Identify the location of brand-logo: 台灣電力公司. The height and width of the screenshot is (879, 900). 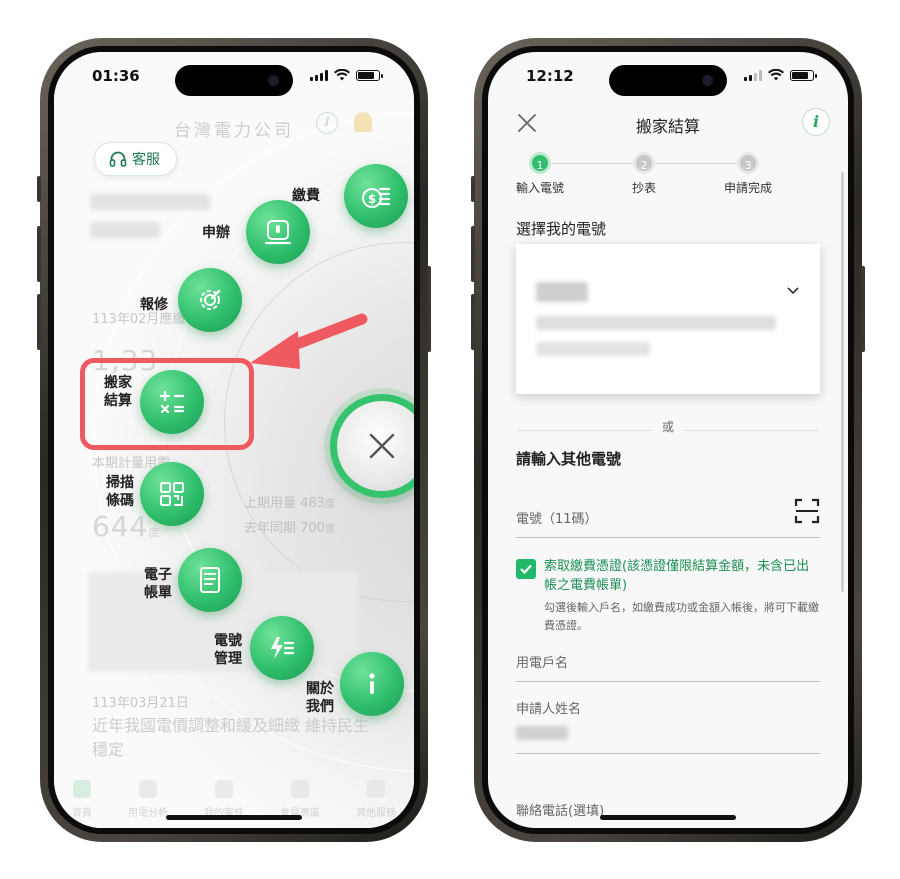
(234, 131).